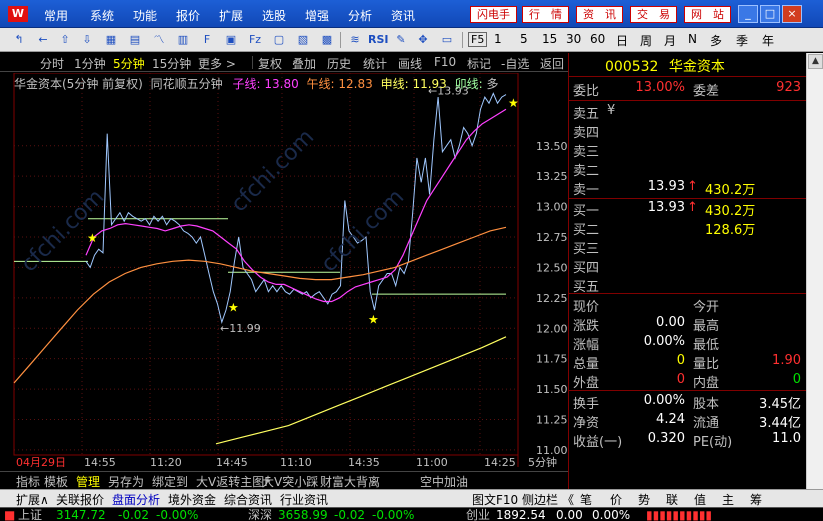 The width and height of the screenshot is (823, 521). What do you see at coordinates (599, 14) in the screenshot?
I see `news-button: 资 讯` at bounding box center [599, 14].